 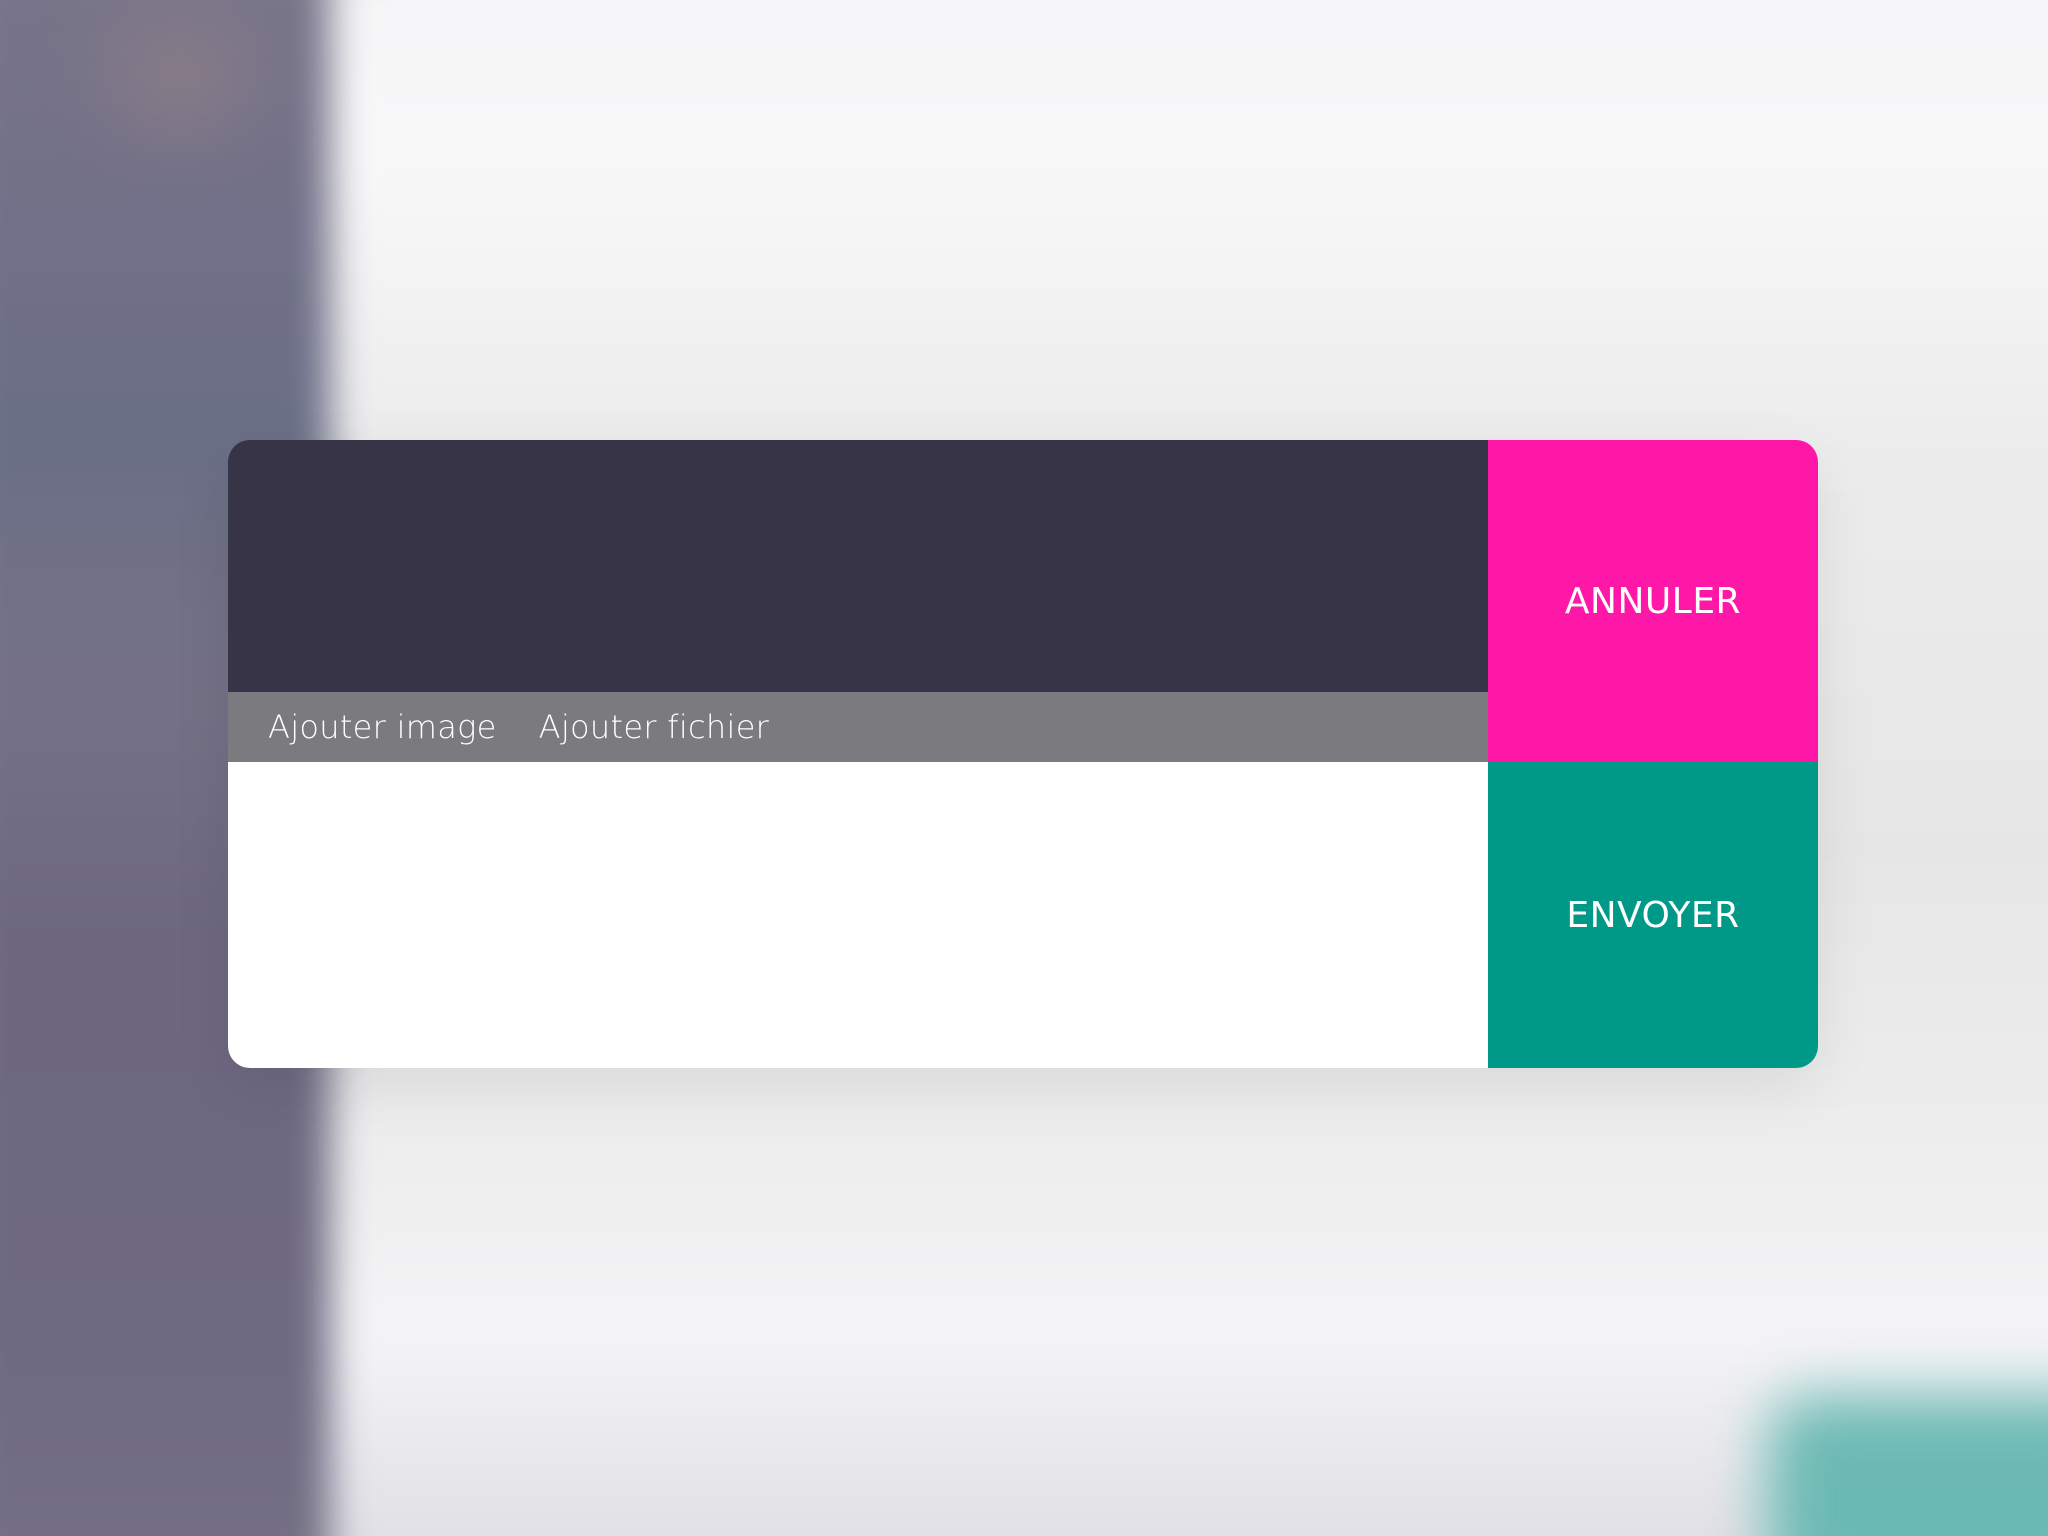 I want to click on cancel-button: ANNULER, so click(x=1653, y=601).